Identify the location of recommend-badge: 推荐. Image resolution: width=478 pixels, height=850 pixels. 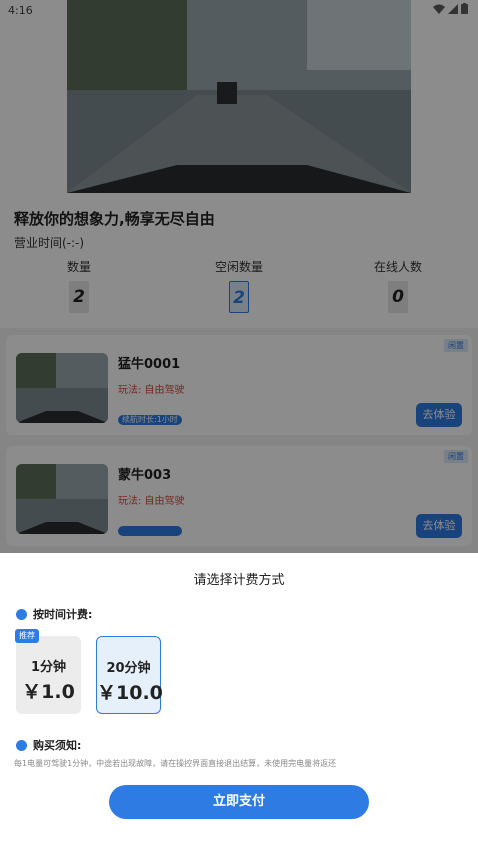
(27, 636).